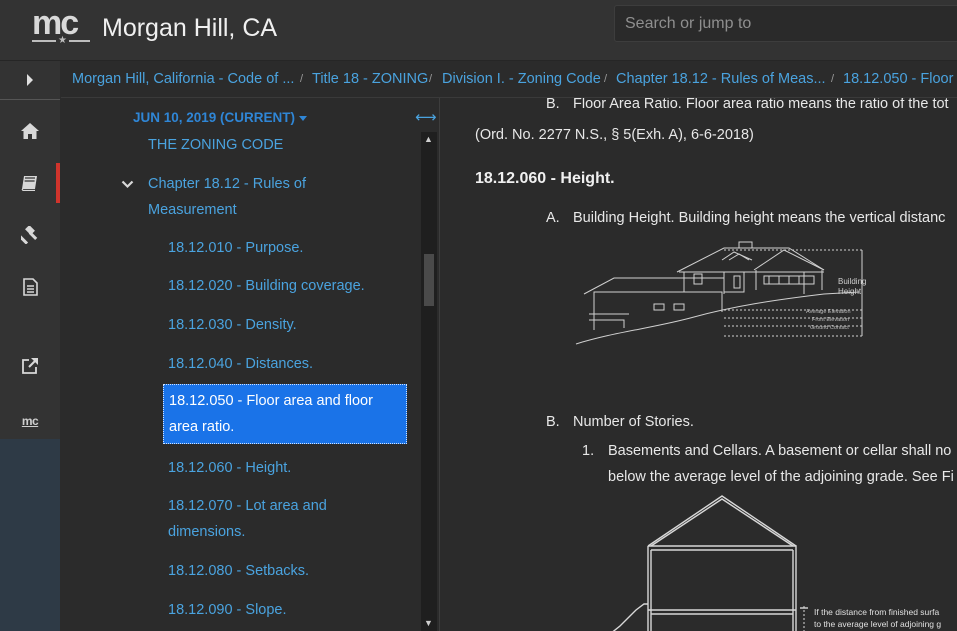  What do you see at coordinates (30, 366) in the screenshot?
I see `external-link-icon` at bounding box center [30, 366].